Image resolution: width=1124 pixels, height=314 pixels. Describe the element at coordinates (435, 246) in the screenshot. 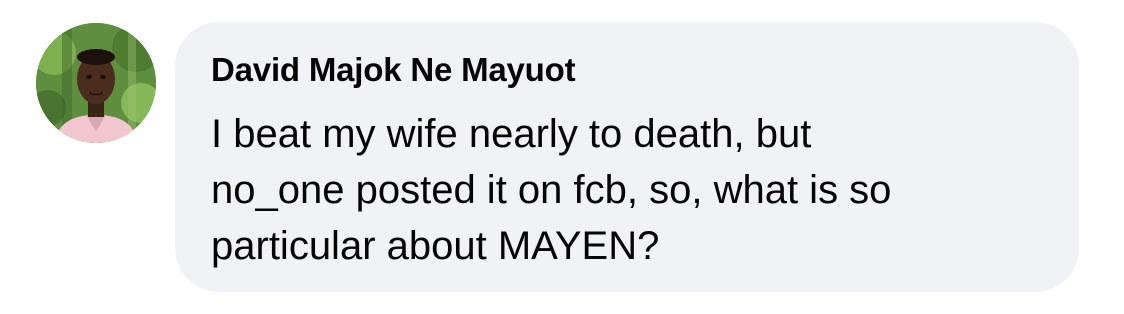

I see `comment-text-line: particular about MAYEN?` at that location.